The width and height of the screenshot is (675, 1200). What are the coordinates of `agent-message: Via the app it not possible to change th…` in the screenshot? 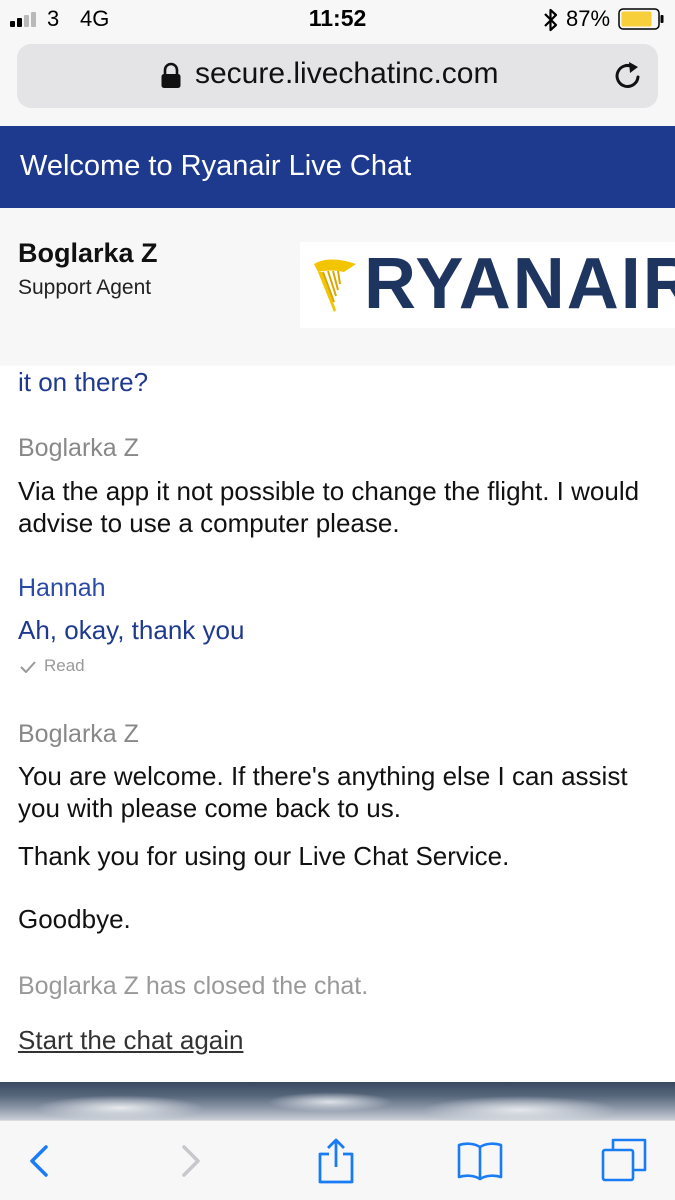 It's located at (329, 507).